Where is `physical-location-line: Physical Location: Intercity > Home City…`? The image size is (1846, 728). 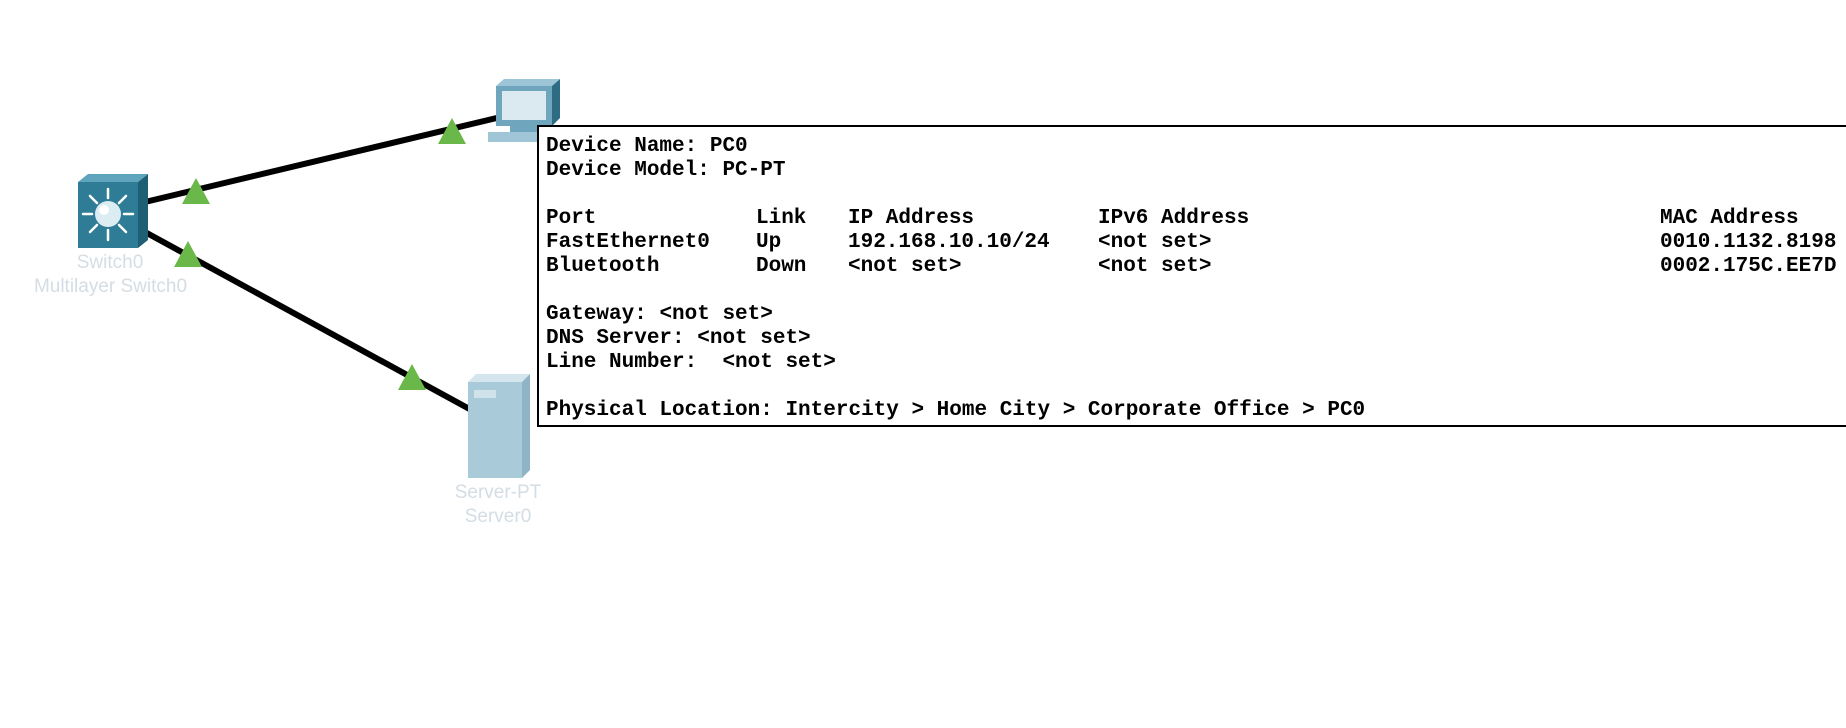 physical-location-line: Physical Location: Intercity > Home City… is located at coordinates (1196, 411).